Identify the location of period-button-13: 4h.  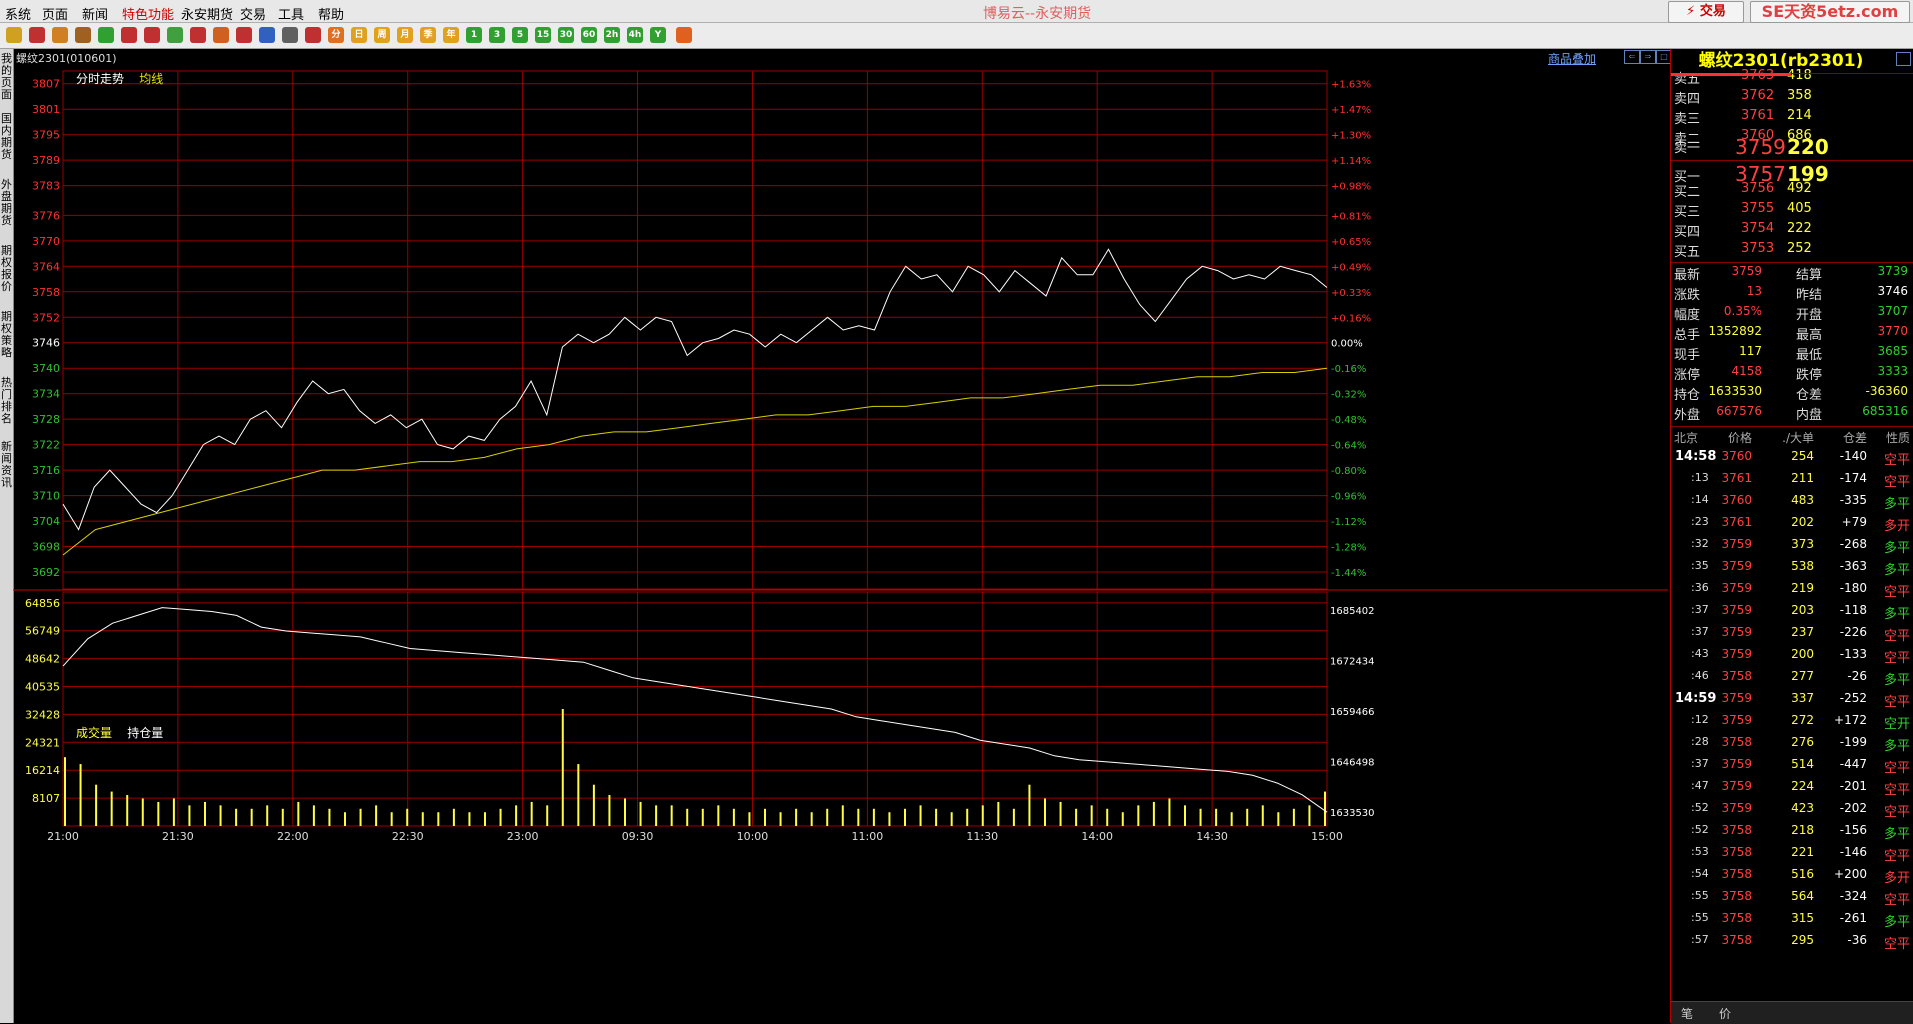
(635, 35).